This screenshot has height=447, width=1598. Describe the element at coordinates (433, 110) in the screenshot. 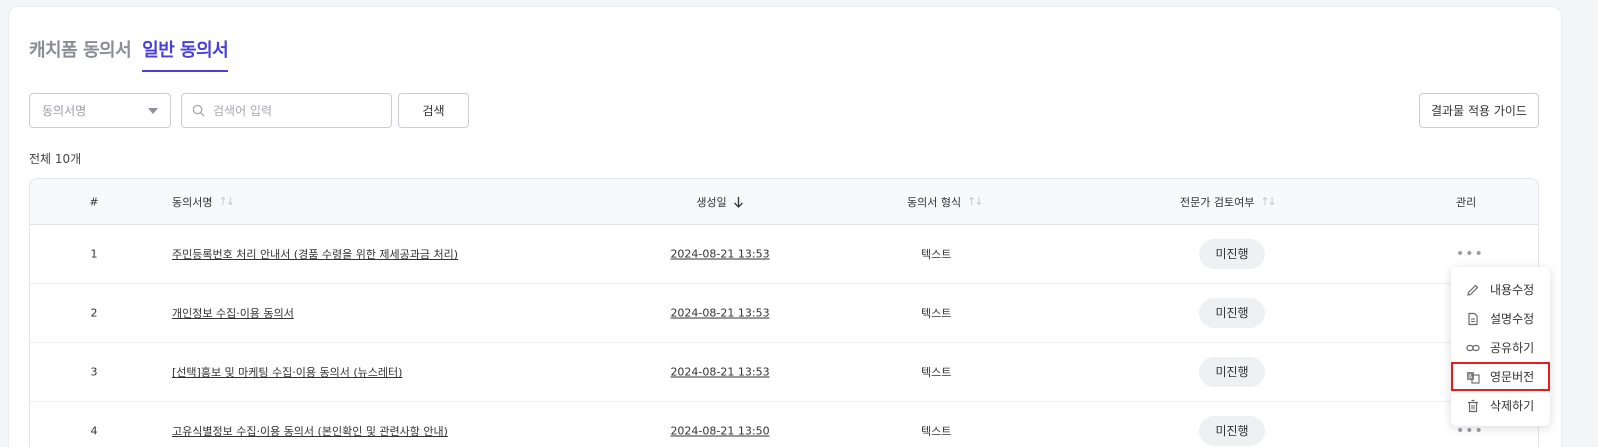

I see `search-button: 검색` at that location.